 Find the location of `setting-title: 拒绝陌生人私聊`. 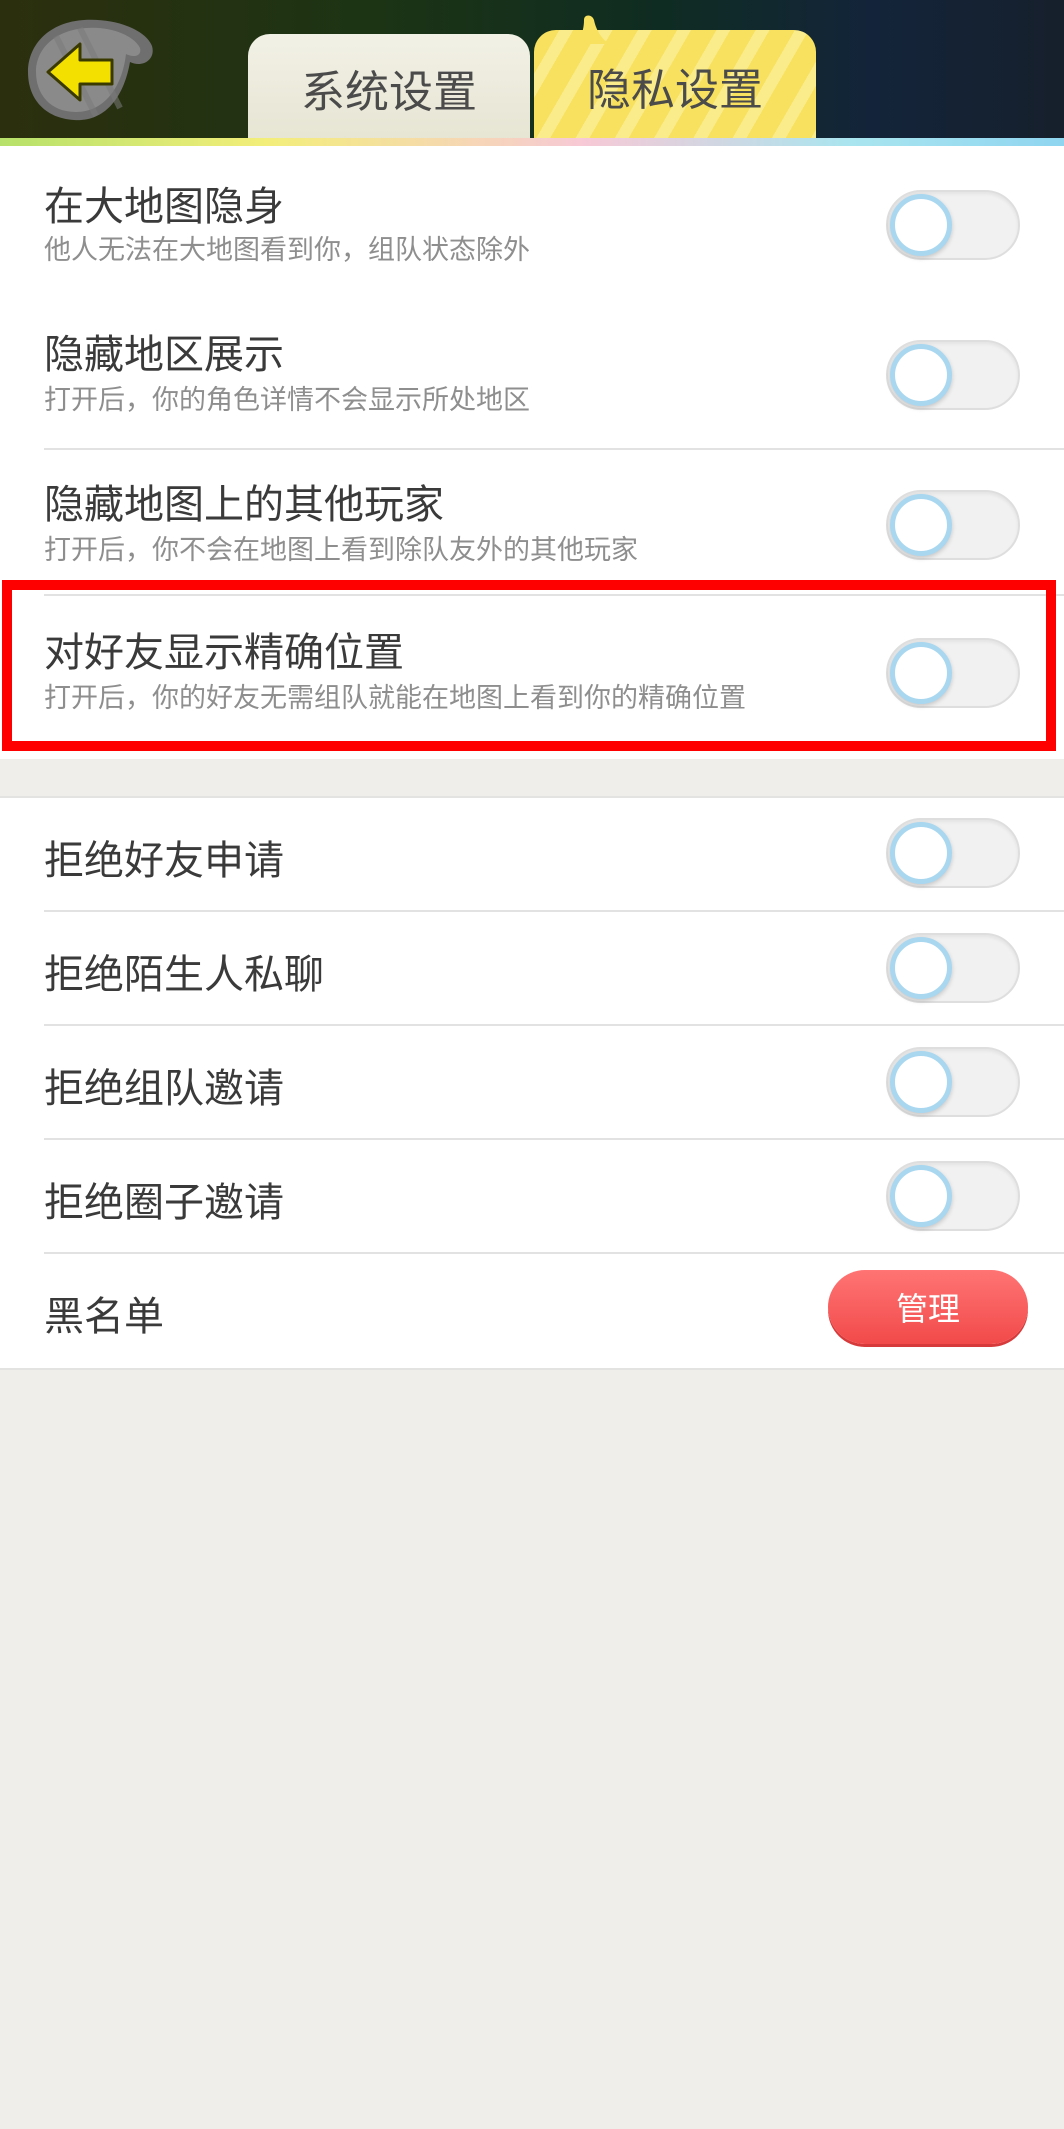

setting-title: 拒绝陌生人私聊 is located at coordinates (184, 975).